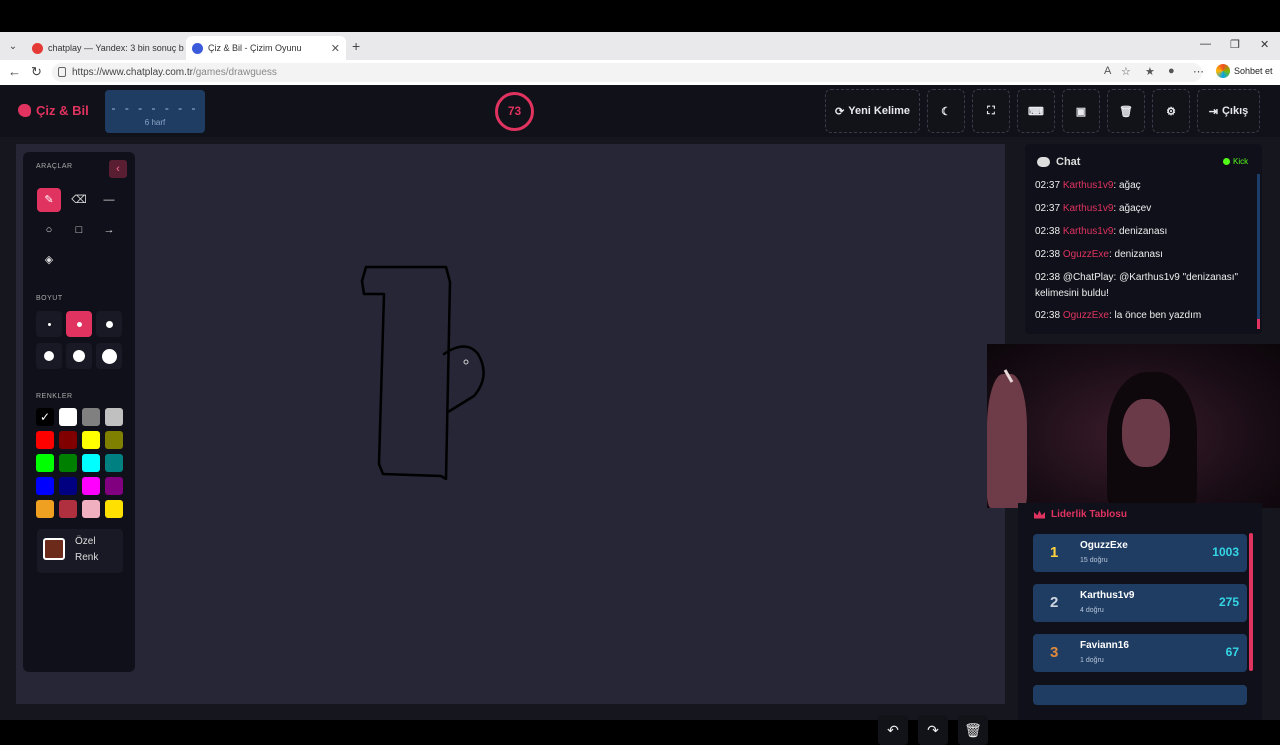 The height and width of the screenshot is (745, 1280). Describe the element at coordinates (1264, 44) in the screenshot. I see `close-window-icon: ✕` at that location.